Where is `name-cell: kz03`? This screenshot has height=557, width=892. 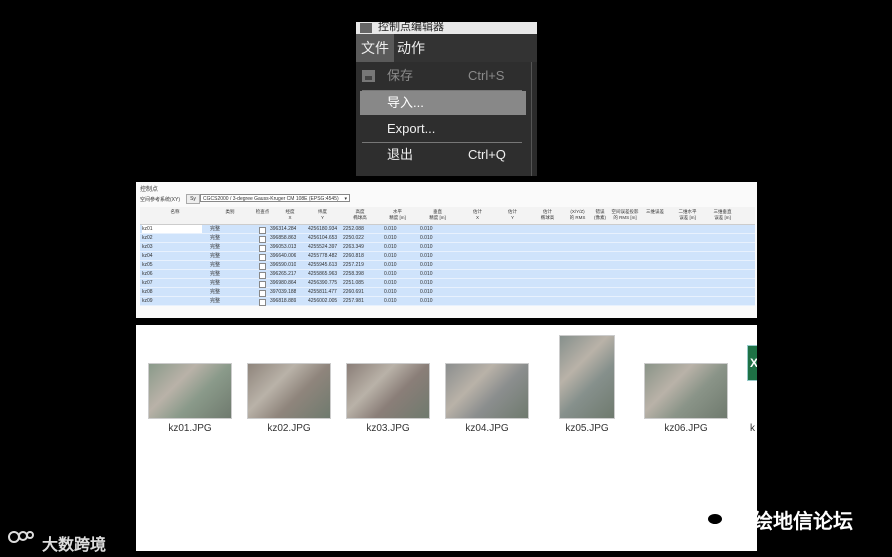 name-cell: kz03 is located at coordinates (172, 247).